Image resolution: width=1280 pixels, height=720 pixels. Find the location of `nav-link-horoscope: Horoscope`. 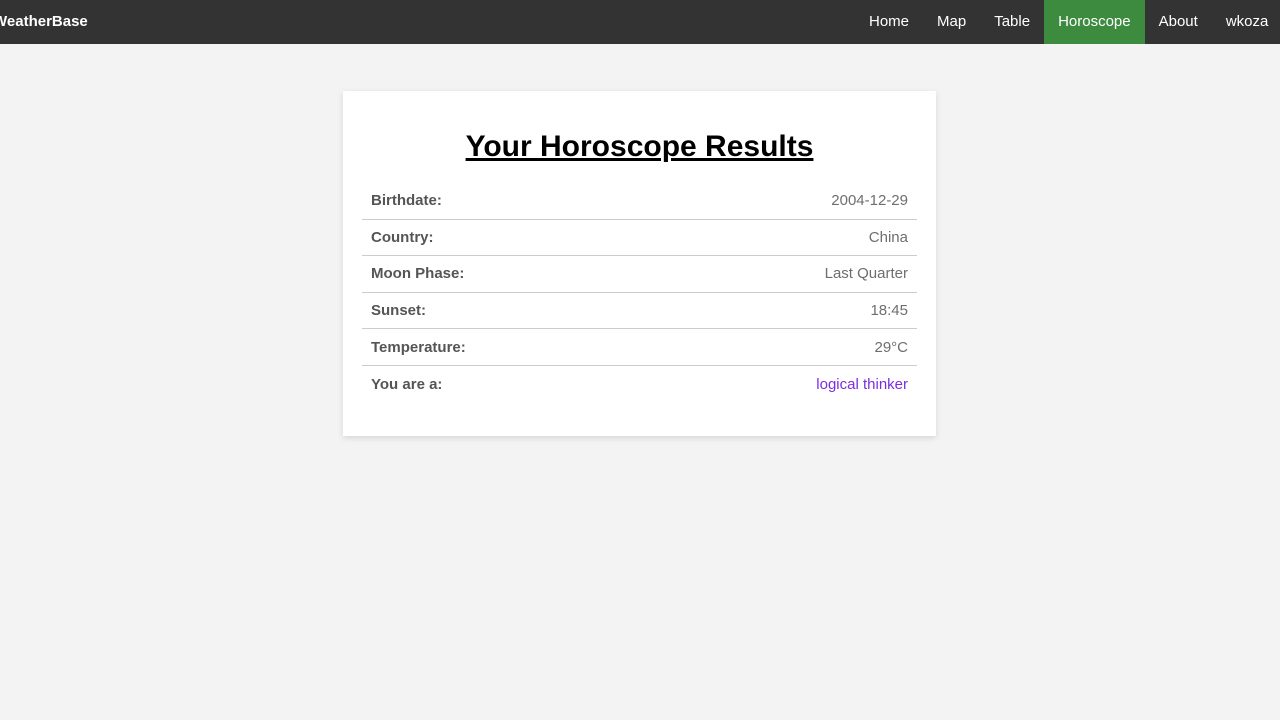

nav-link-horoscope: Horoscope is located at coordinates (1094, 22).